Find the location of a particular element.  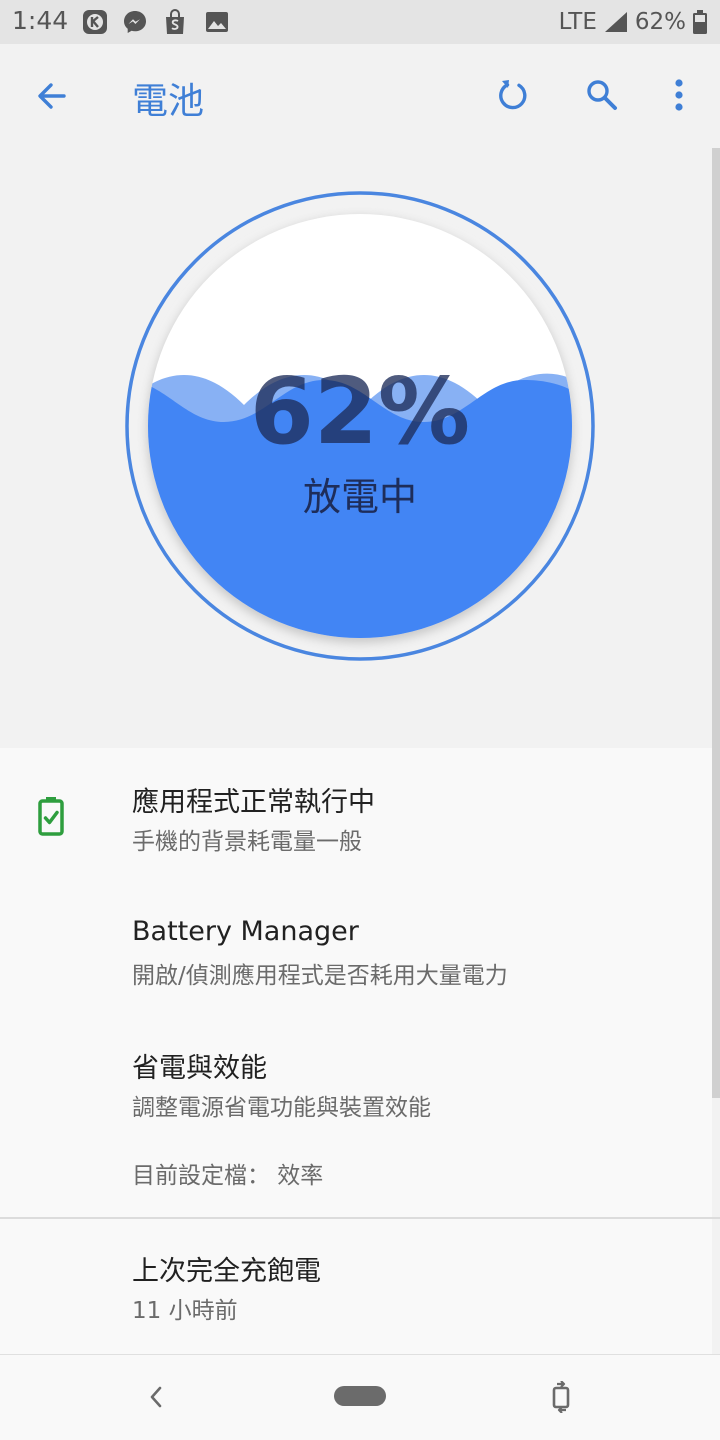

refresh-icon is located at coordinates (513, 95).